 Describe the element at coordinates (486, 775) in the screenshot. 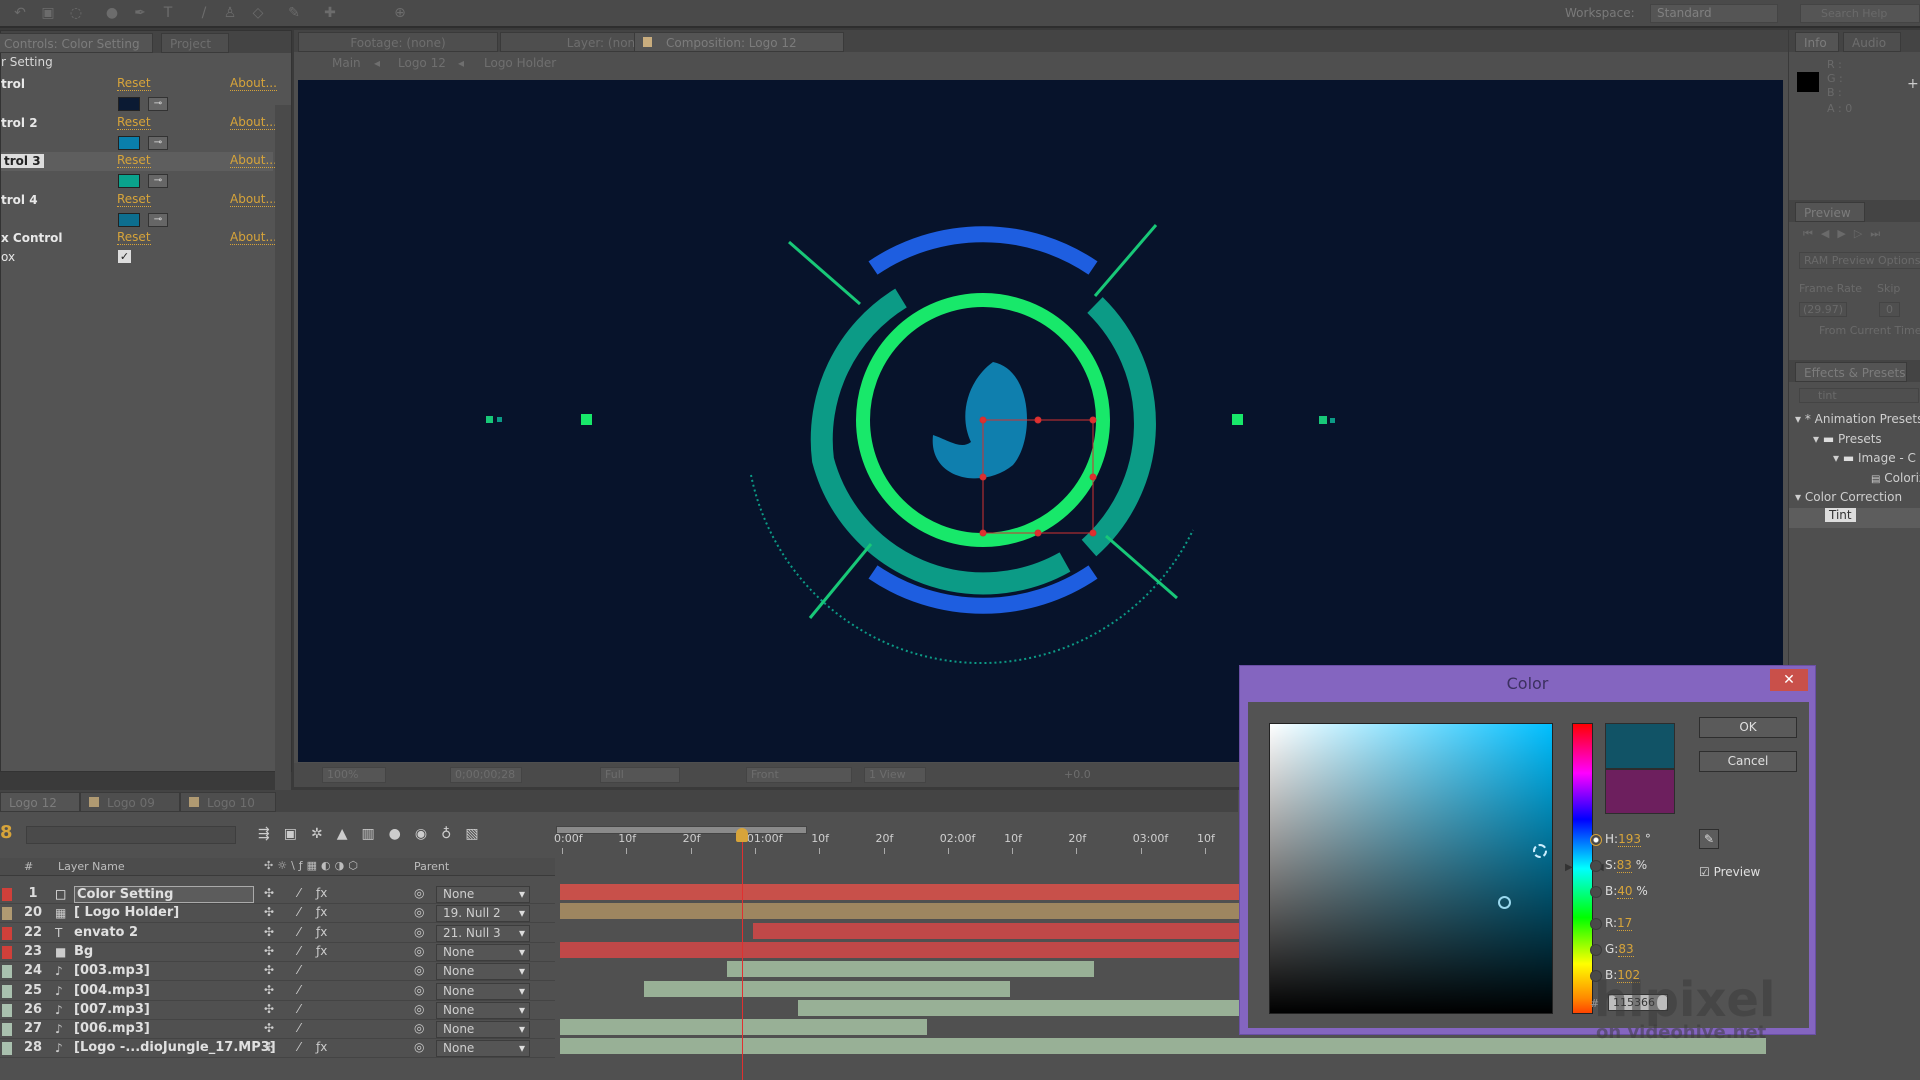

I see `current-time-display: 0;00;00;28` at that location.